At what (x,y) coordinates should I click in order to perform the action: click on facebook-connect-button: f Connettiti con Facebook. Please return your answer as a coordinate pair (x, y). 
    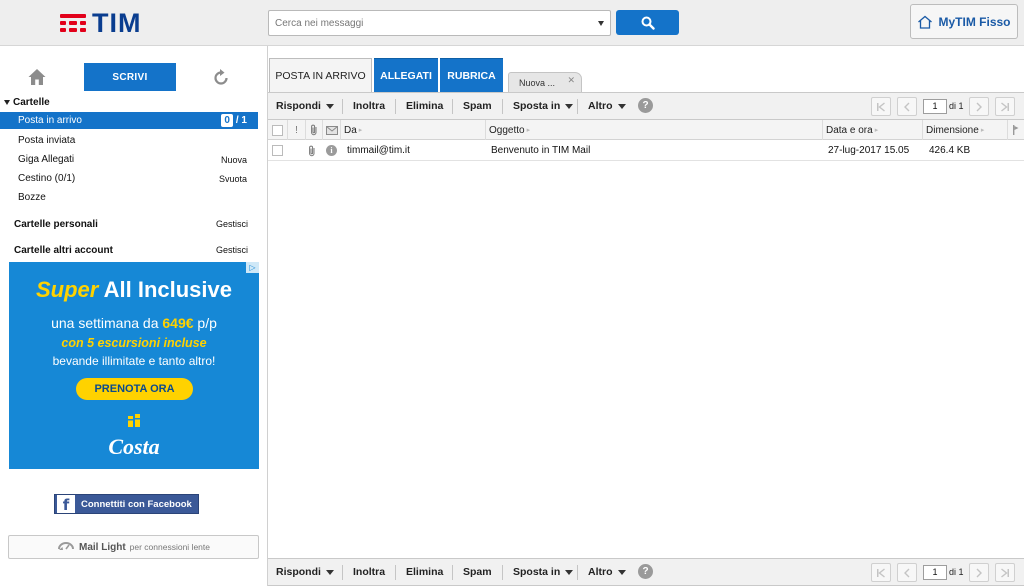
    Looking at the image, I should click on (126, 504).